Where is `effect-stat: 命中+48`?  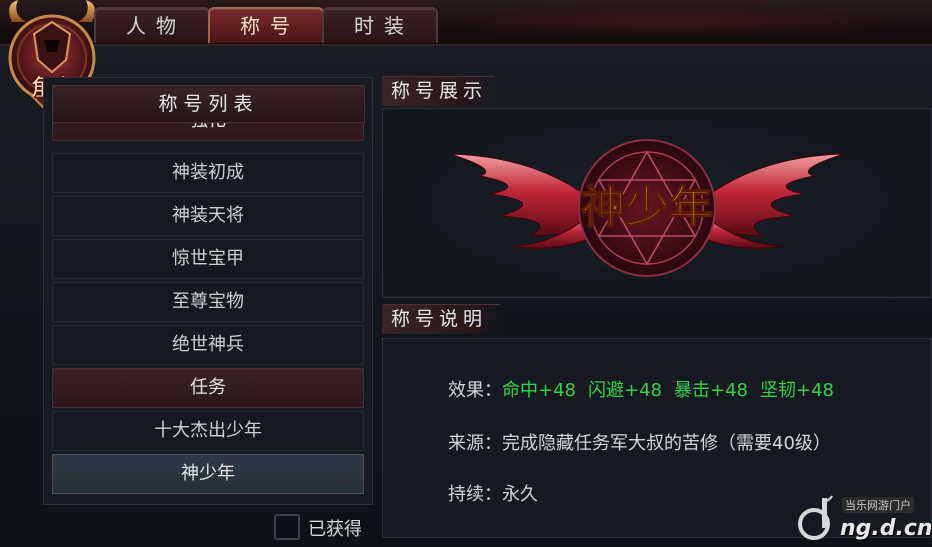
effect-stat: 命中+48 is located at coordinates (539, 390).